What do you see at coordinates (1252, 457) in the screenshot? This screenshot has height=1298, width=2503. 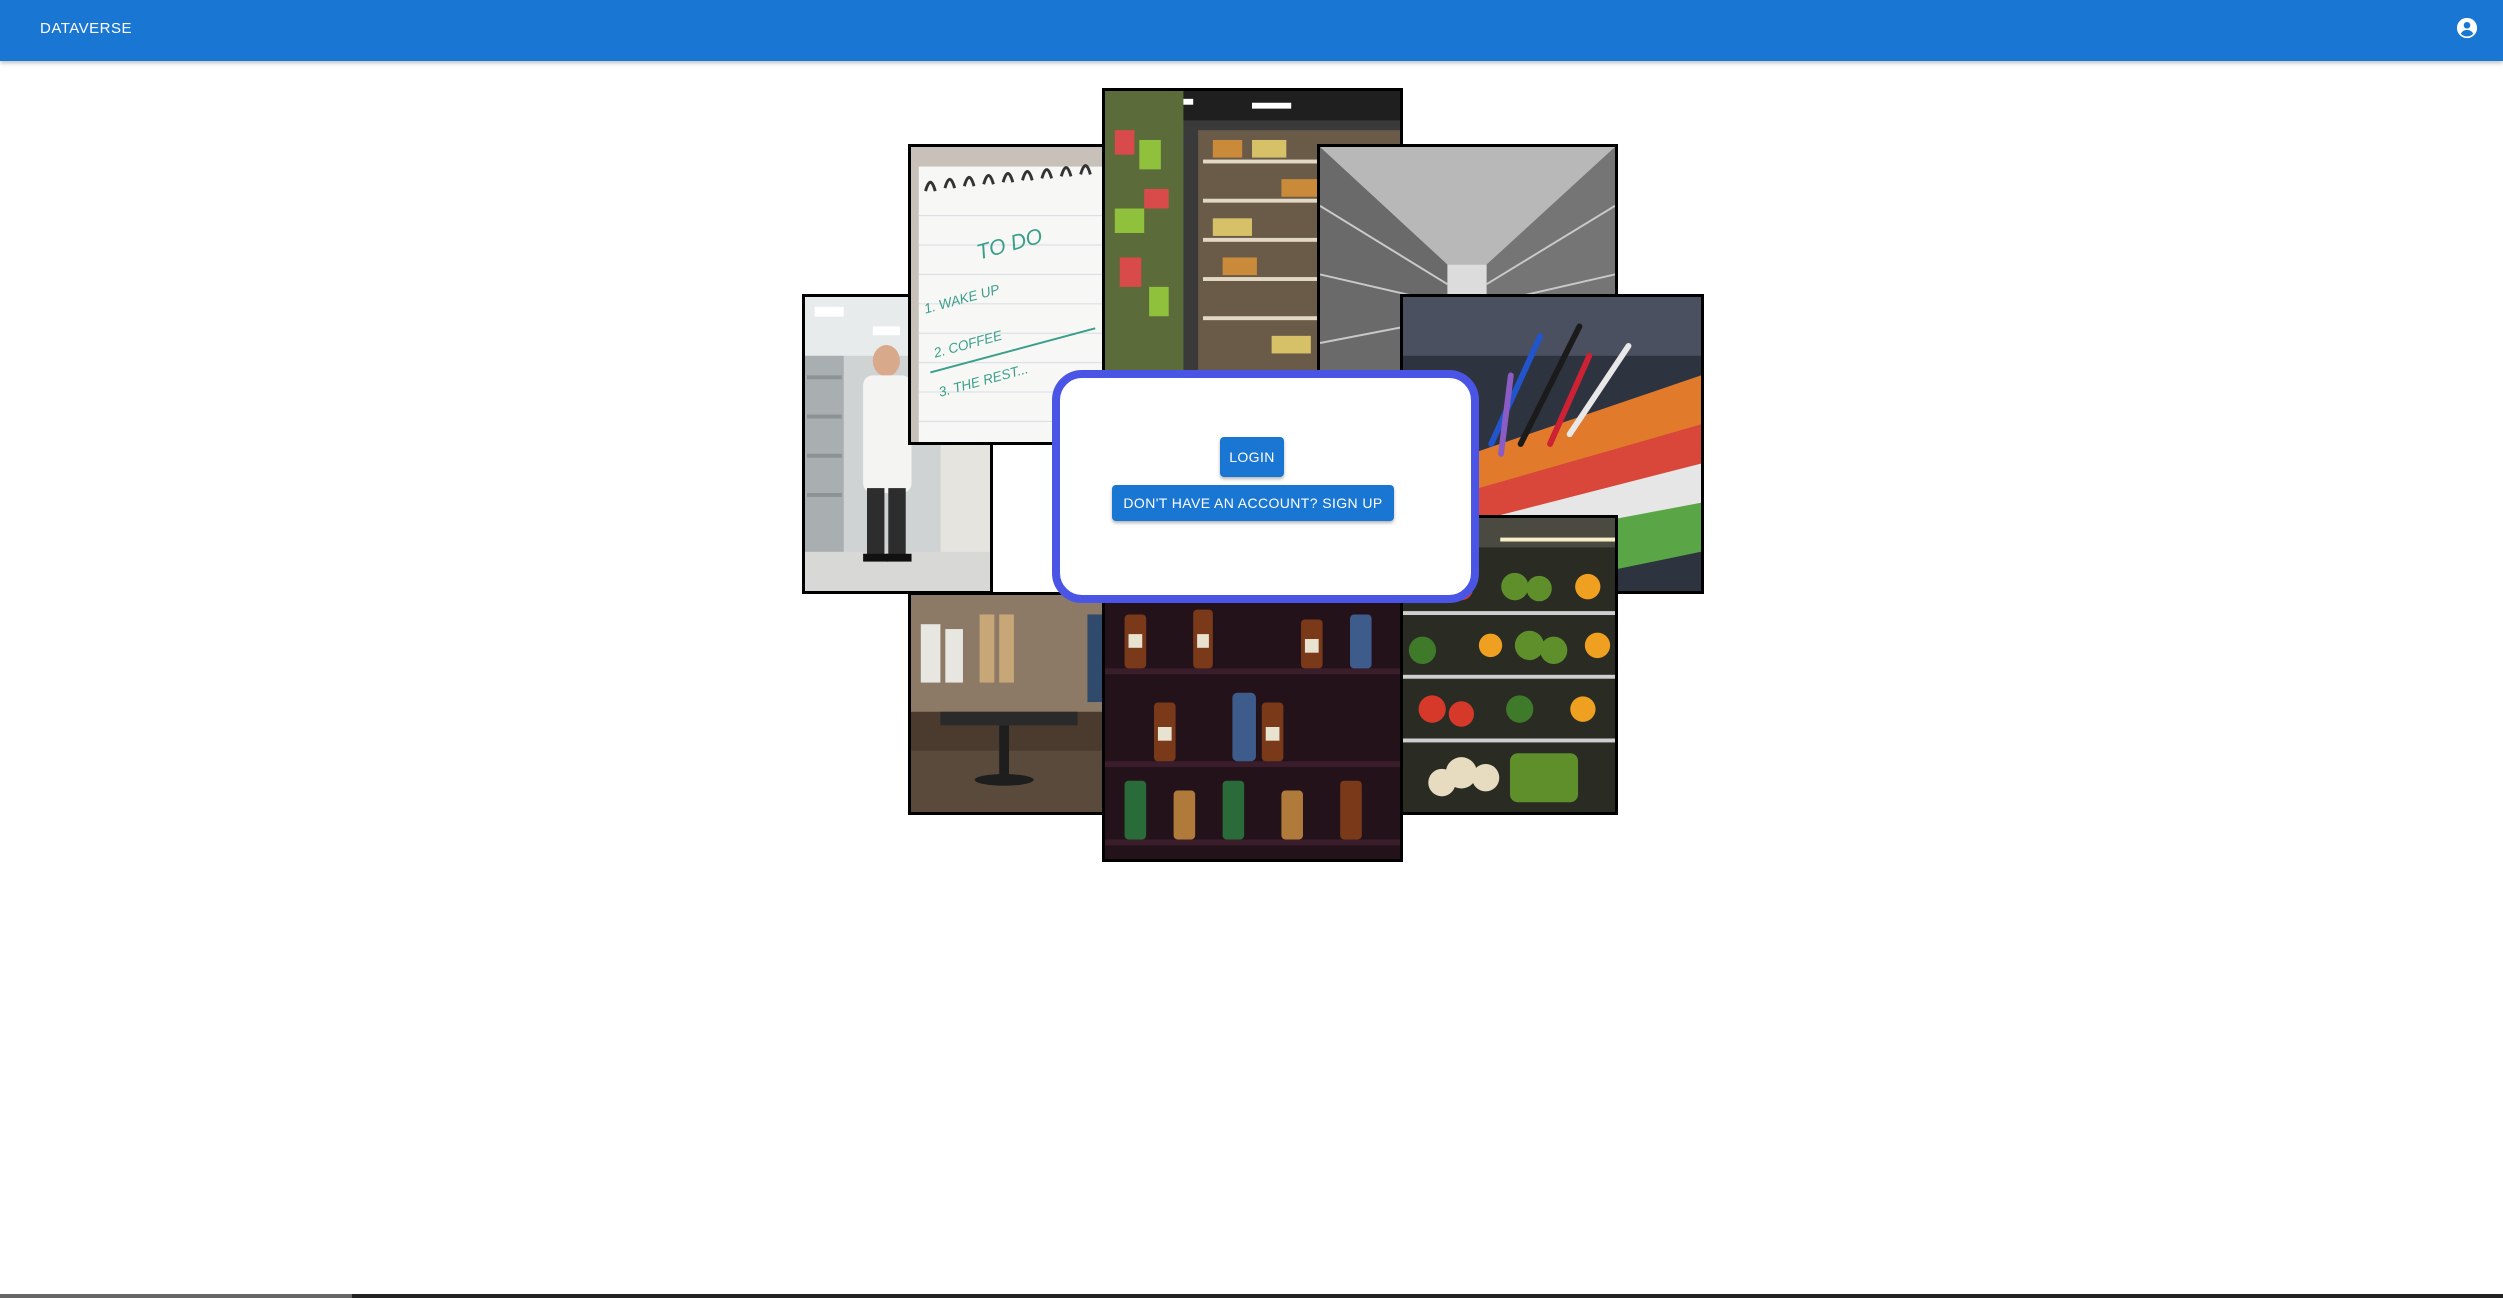 I see `login-button: LOGIN` at bounding box center [1252, 457].